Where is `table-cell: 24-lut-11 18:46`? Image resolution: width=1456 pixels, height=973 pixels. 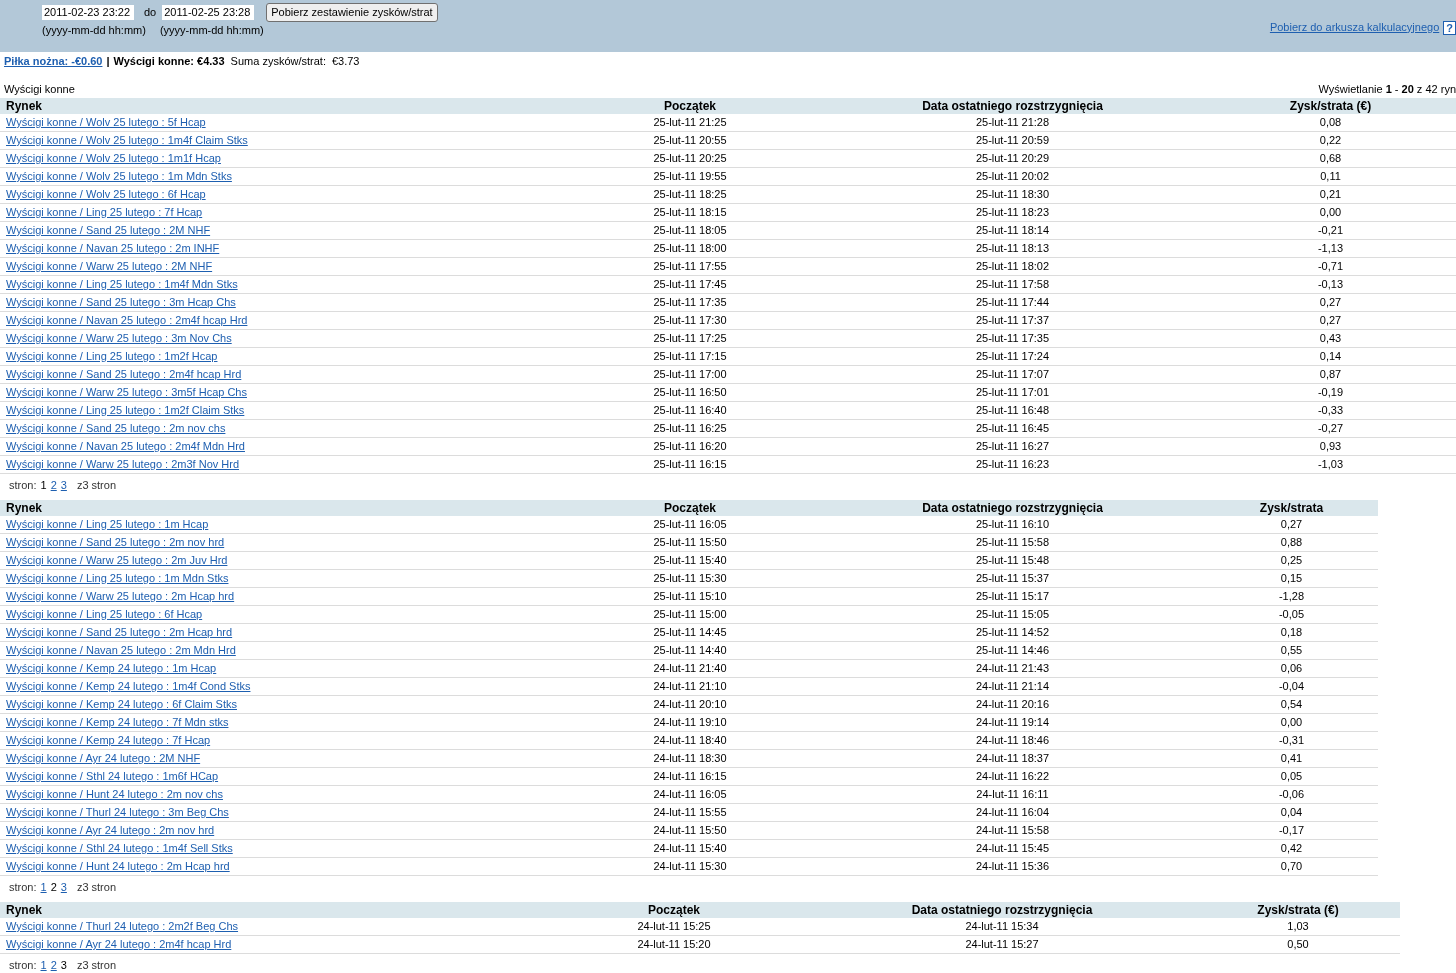 table-cell: 24-lut-11 18:46 is located at coordinates (1012, 740).